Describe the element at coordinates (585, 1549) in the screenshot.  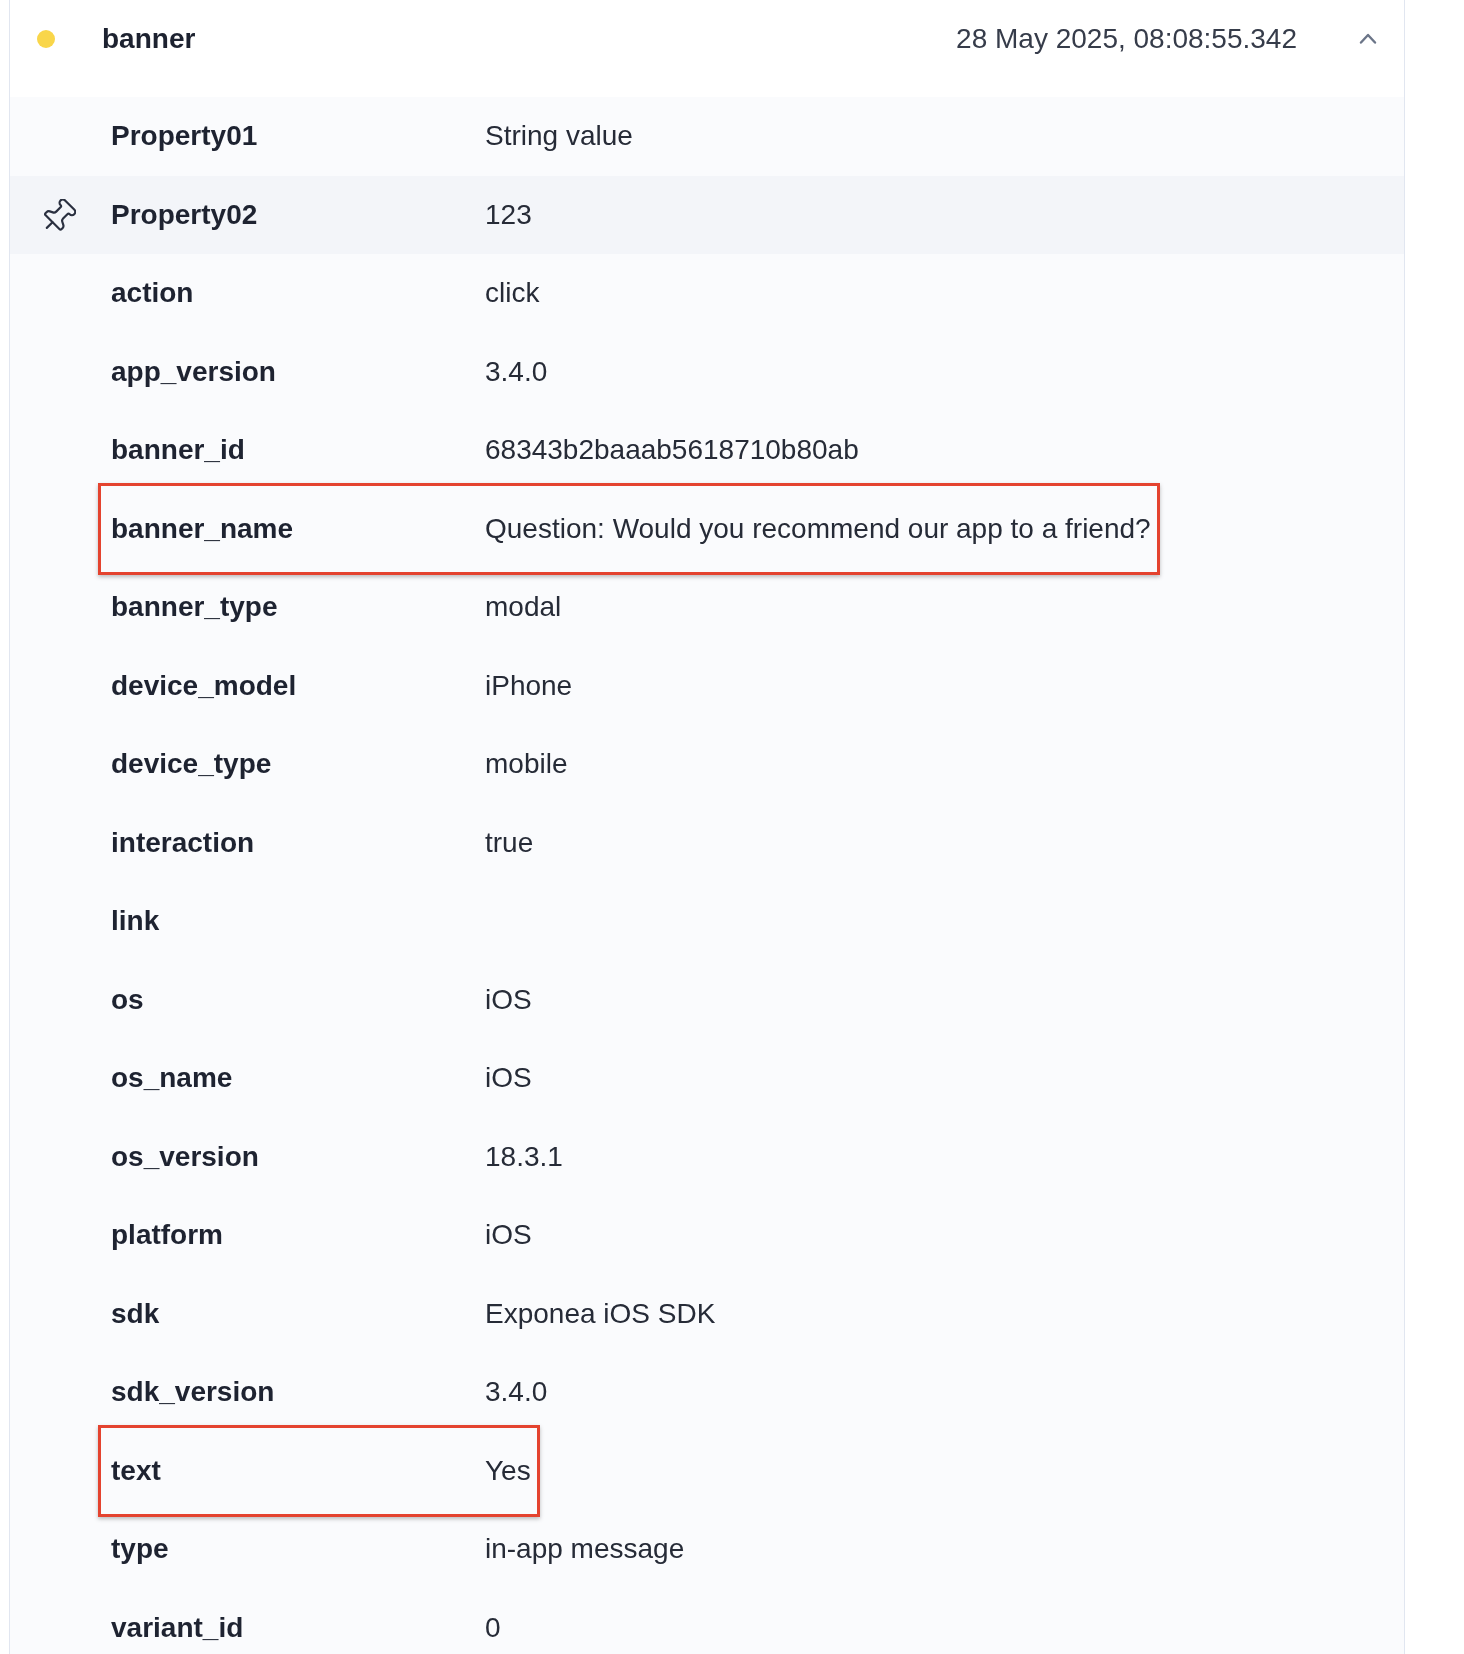
I see `property-value: in-app message` at that location.